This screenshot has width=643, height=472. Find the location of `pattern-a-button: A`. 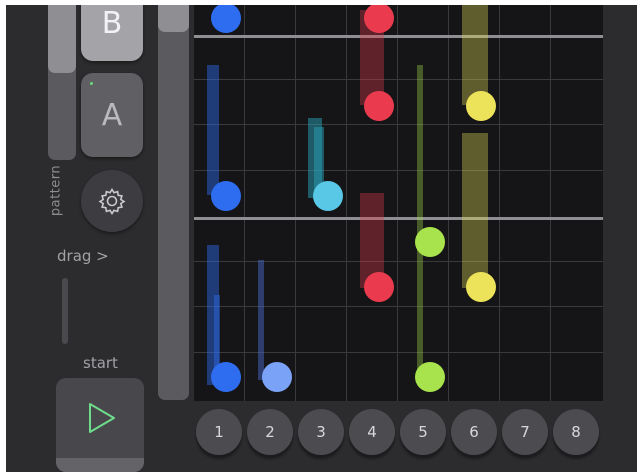

pattern-a-button: A is located at coordinates (112, 115).